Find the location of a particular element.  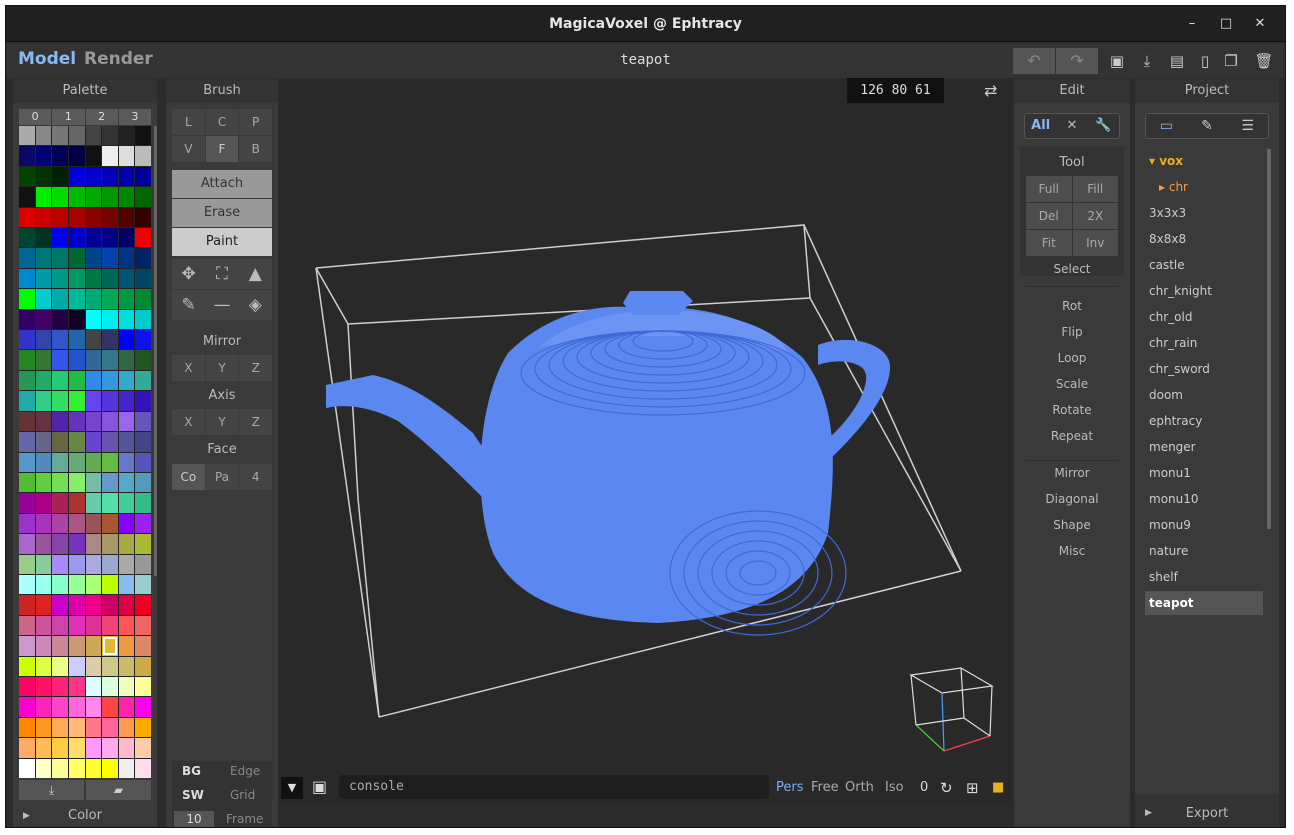

palette-page-1: 1 is located at coordinates (68, 117).